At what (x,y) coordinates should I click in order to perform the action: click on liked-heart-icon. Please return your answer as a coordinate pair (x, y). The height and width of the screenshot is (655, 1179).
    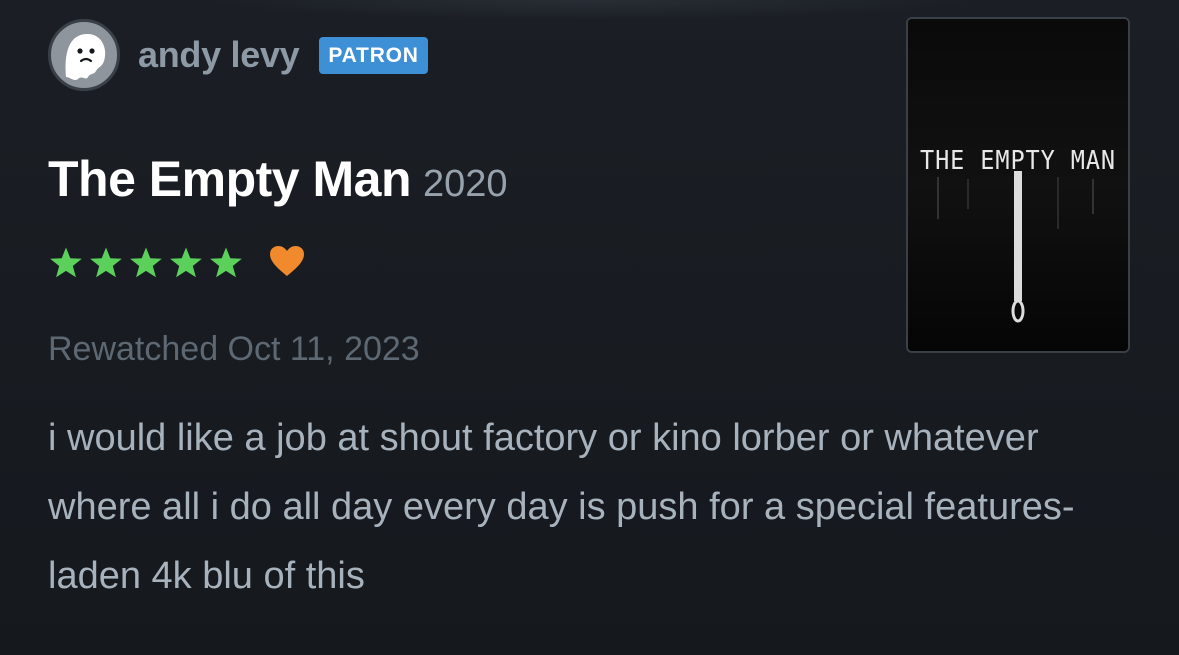
    Looking at the image, I should click on (287, 263).